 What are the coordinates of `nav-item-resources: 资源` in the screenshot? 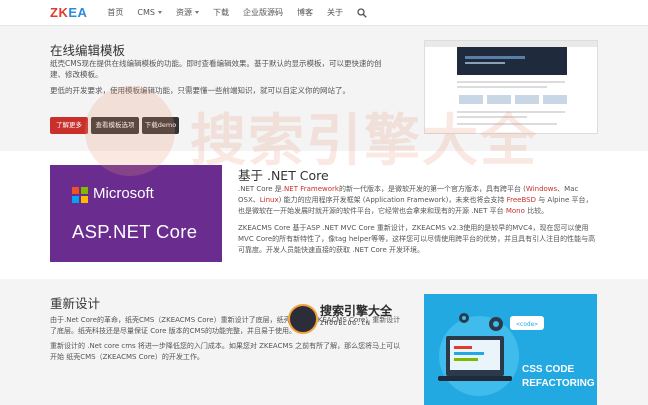 It's located at (187, 12).